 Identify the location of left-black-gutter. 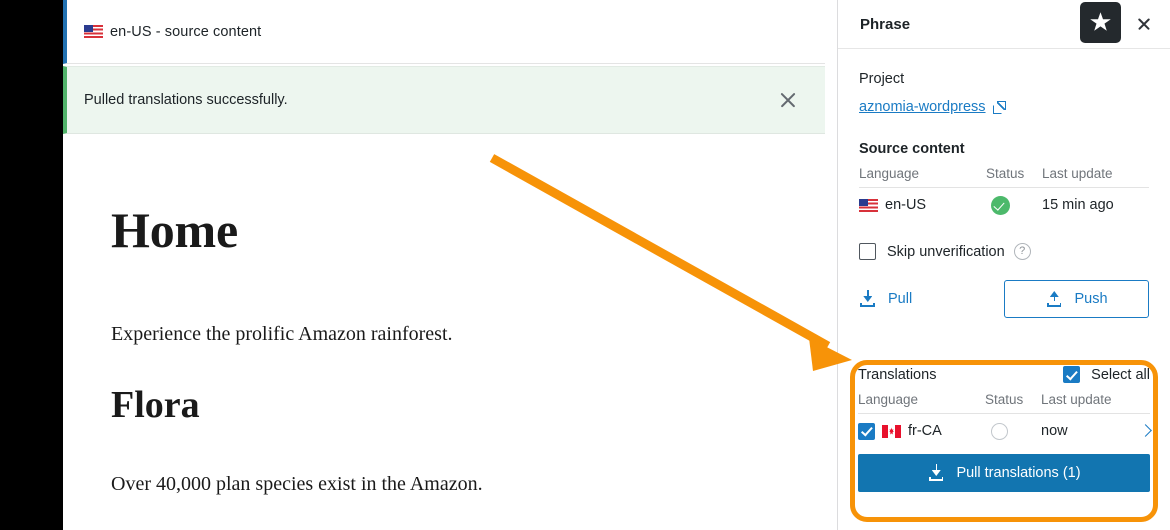
(31, 265).